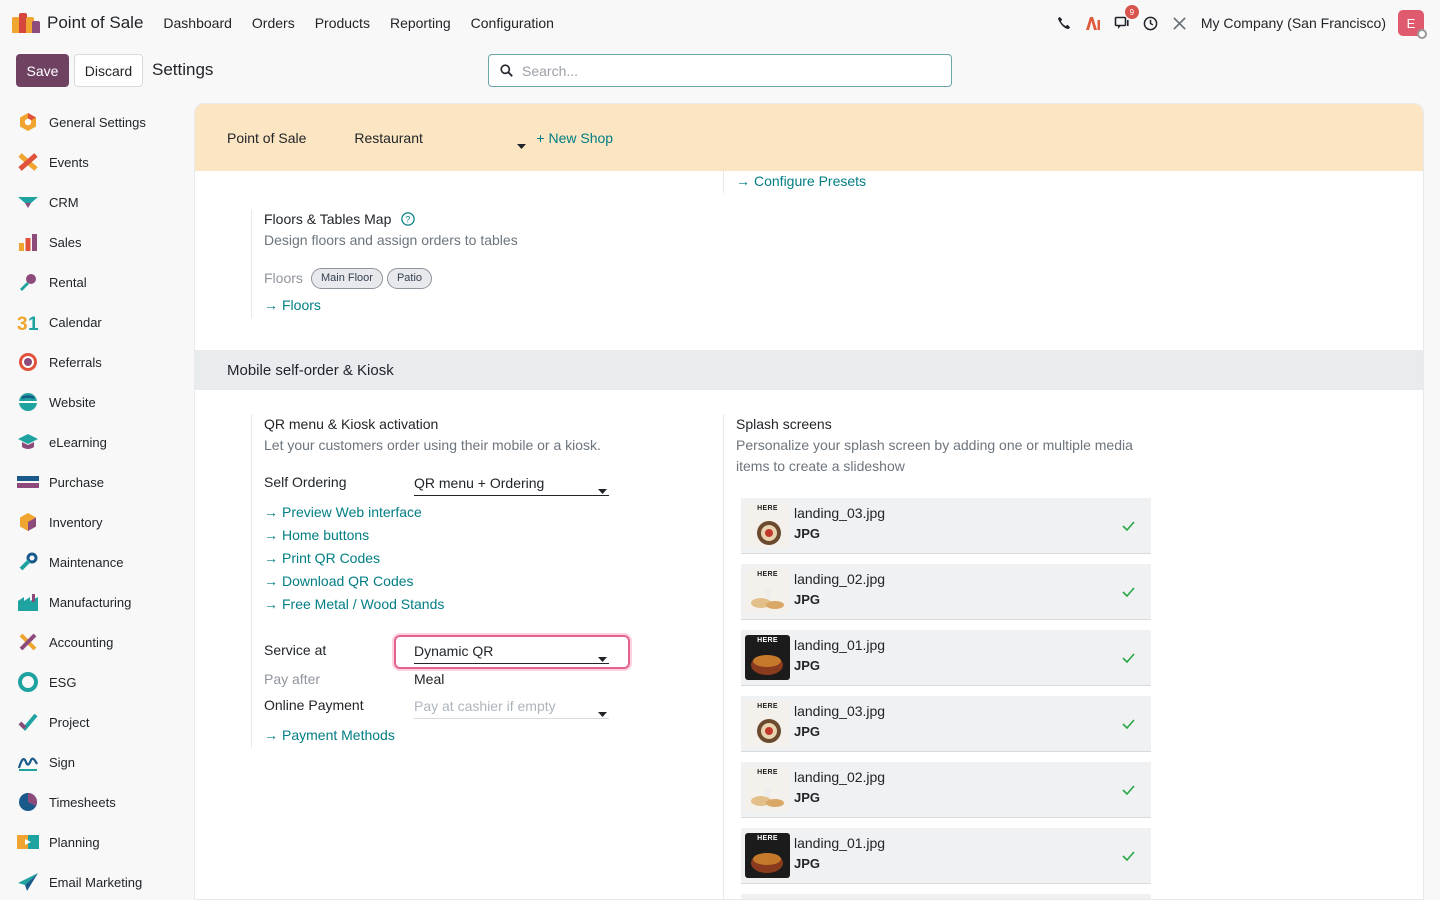 This screenshot has height=900, width=1440. I want to click on splash-title: Splash screens, so click(784, 424).